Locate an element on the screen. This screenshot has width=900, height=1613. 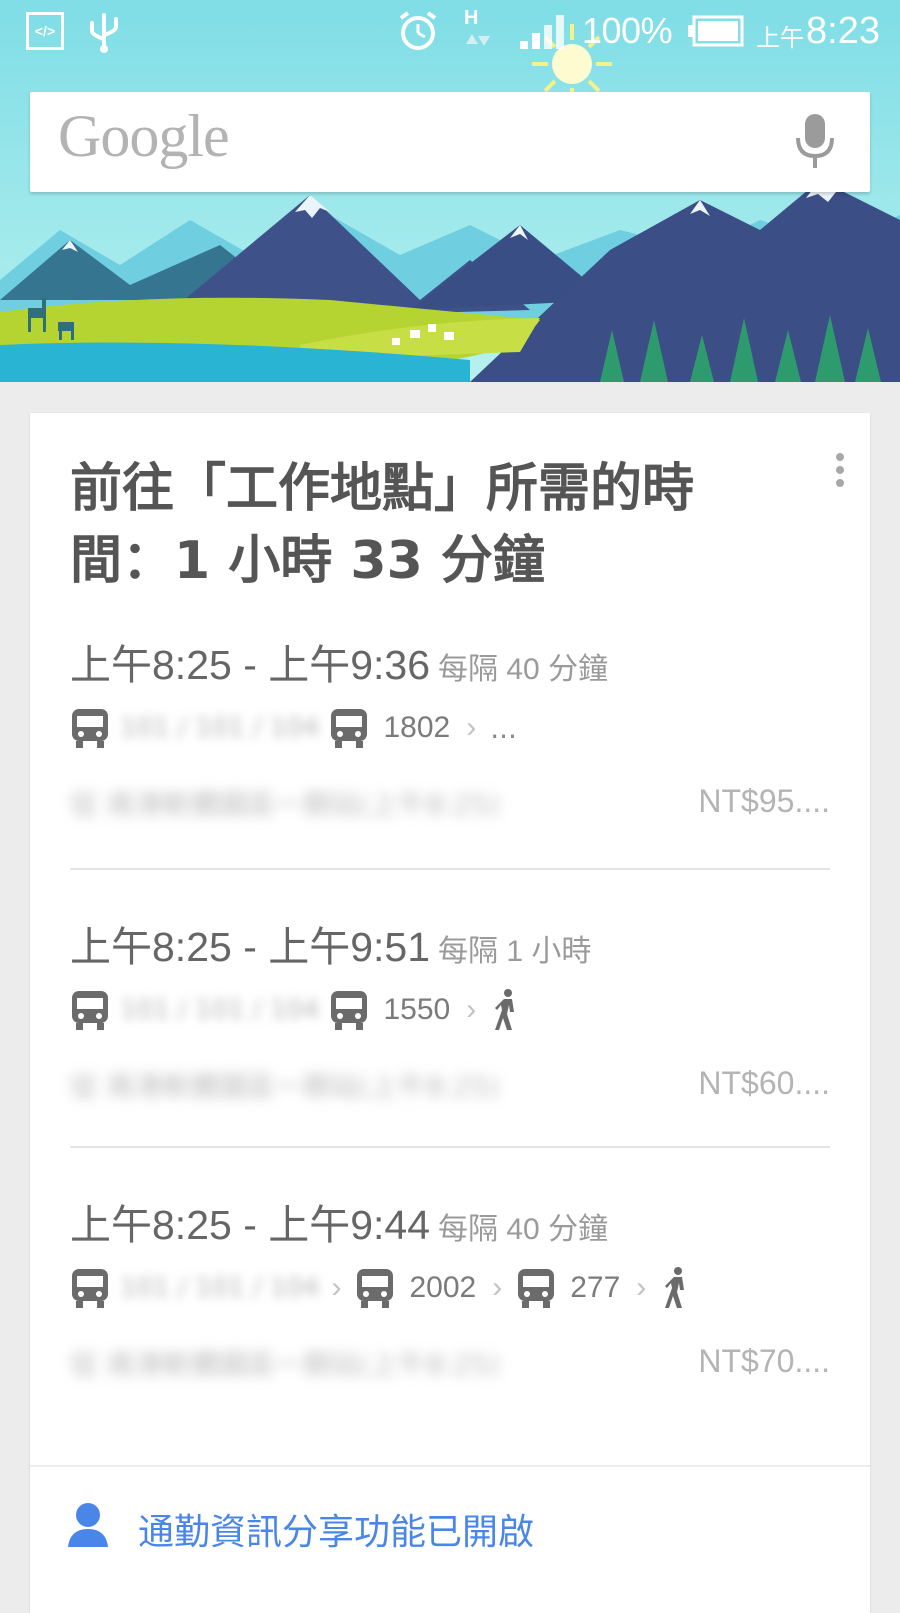
commute-sharing-link: 通勤資訊分享功能已開啟 is located at coordinates (336, 1529).